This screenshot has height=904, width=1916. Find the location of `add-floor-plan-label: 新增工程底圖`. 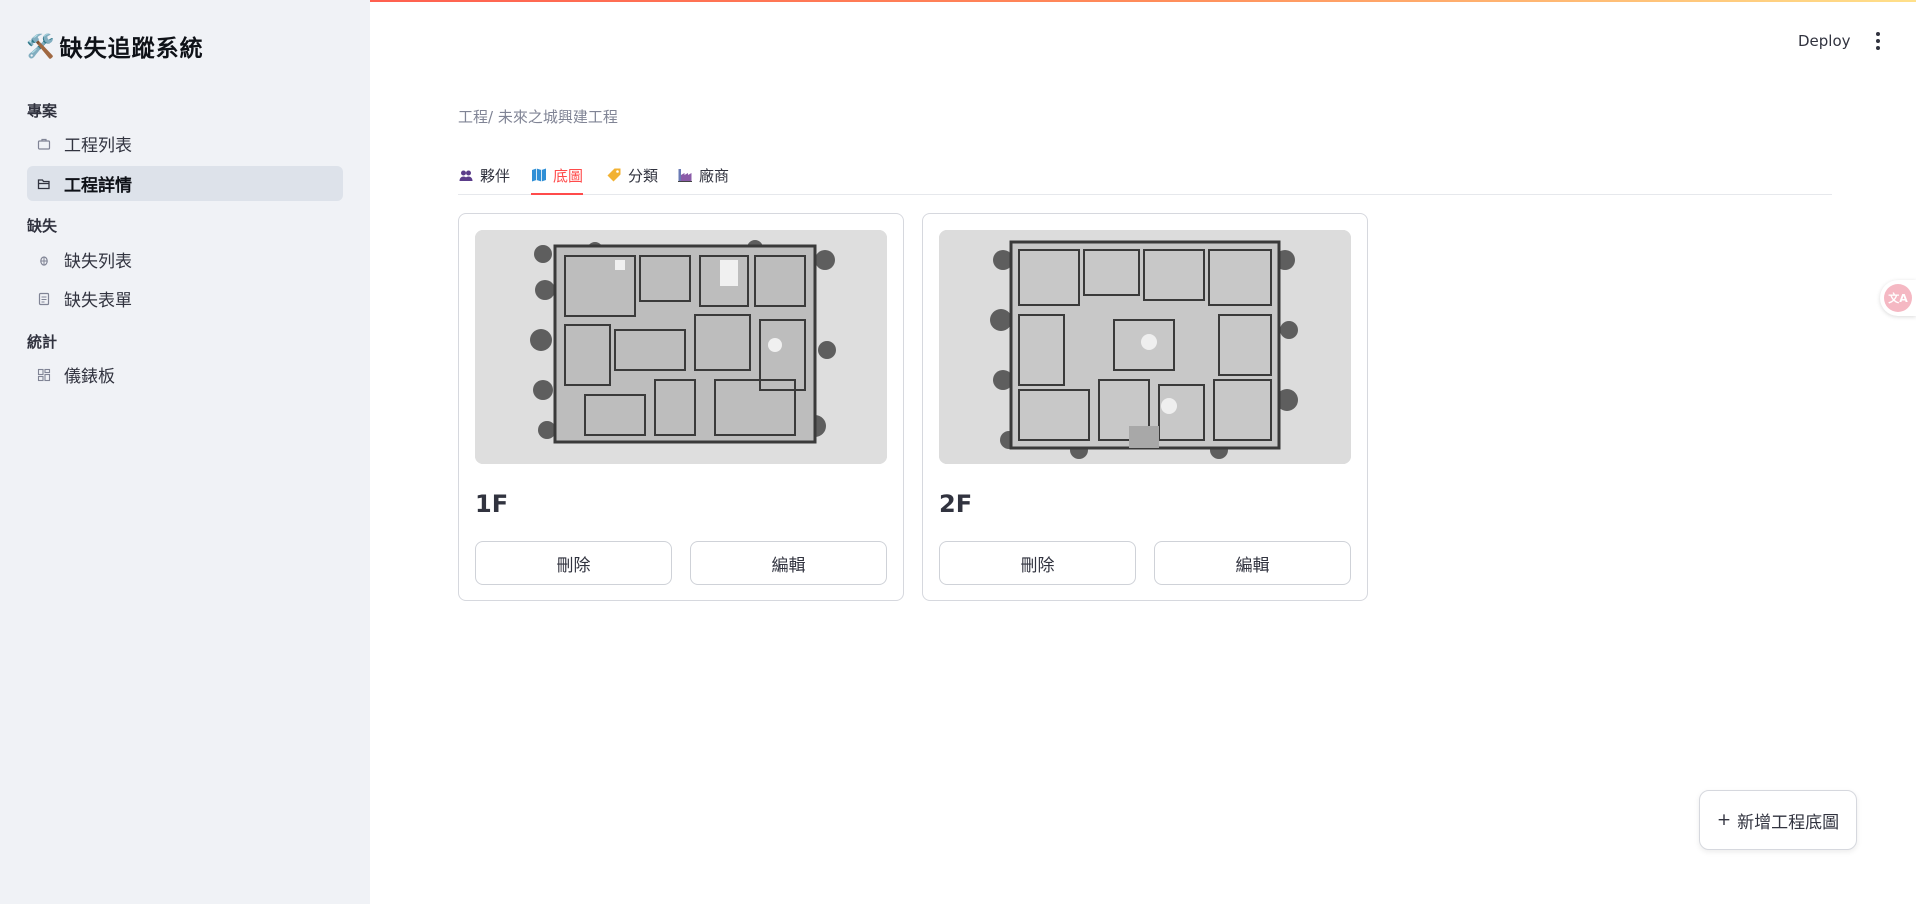

add-floor-plan-label: 新增工程底圖 is located at coordinates (1788, 822).